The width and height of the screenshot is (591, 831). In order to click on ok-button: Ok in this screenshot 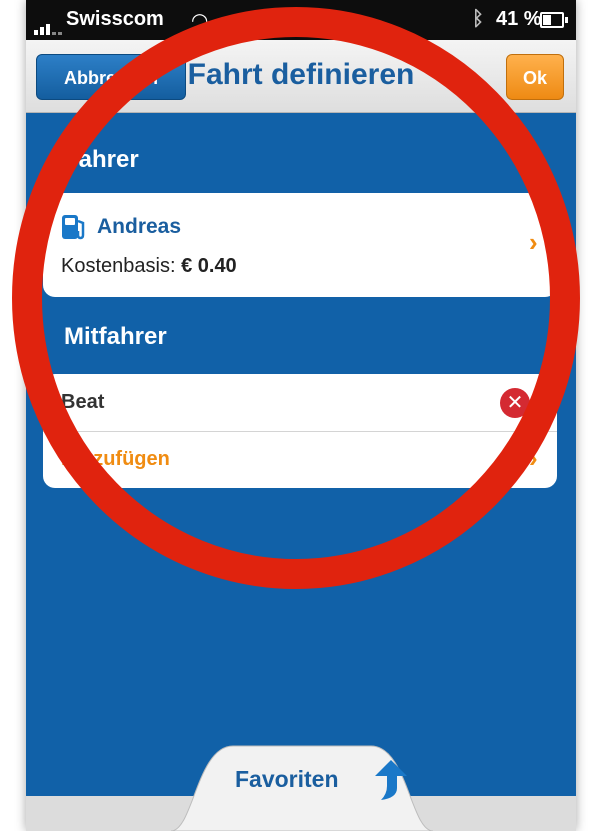, I will do `click(535, 77)`.